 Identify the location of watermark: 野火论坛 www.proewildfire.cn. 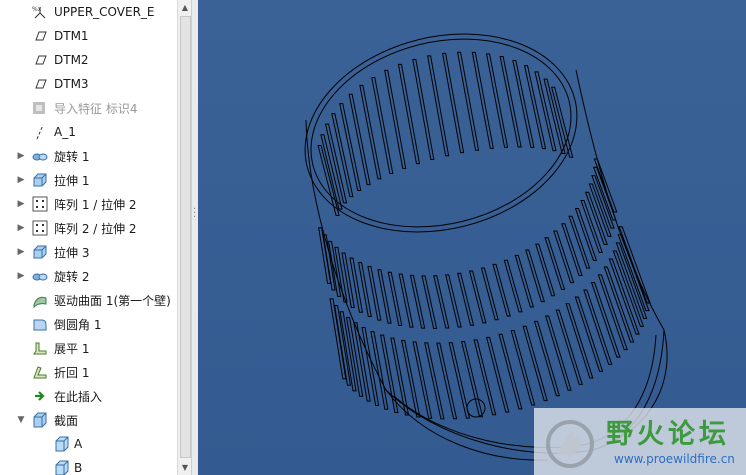
(640, 441).